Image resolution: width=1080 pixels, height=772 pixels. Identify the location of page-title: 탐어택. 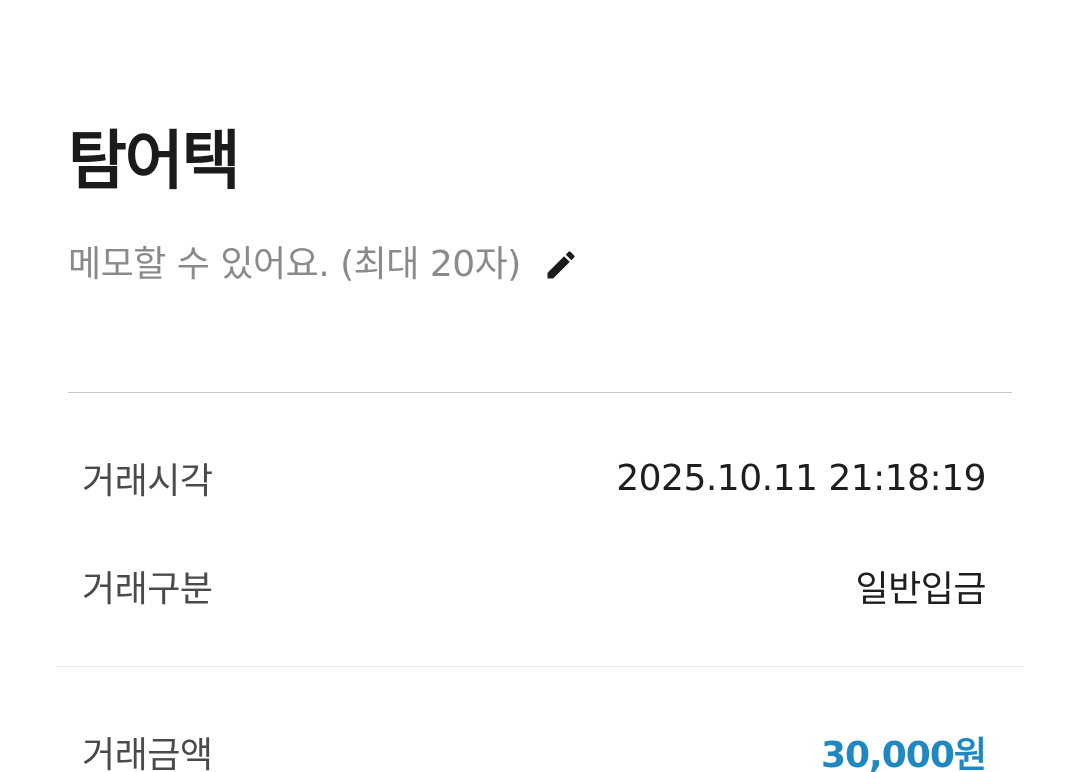
(154, 162).